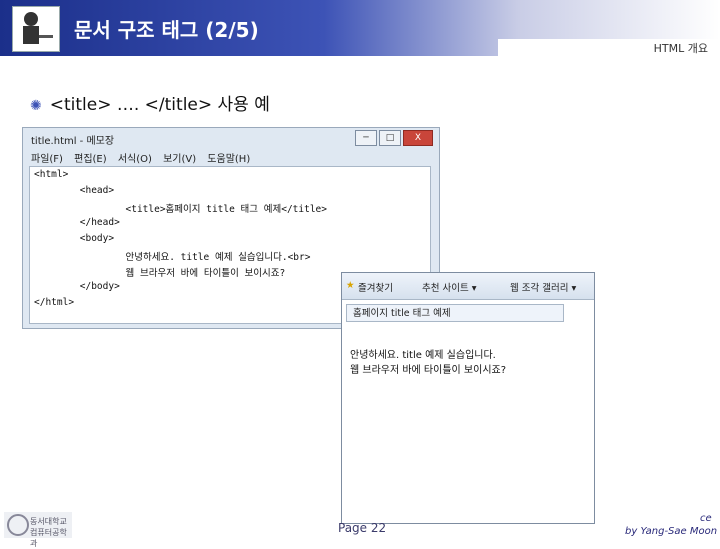 This screenshot has width=720, height=549. What do you see at coordinates (74, 238) in the screenshot?
I see `code-line: <body>` at bounding box center [74, 238].